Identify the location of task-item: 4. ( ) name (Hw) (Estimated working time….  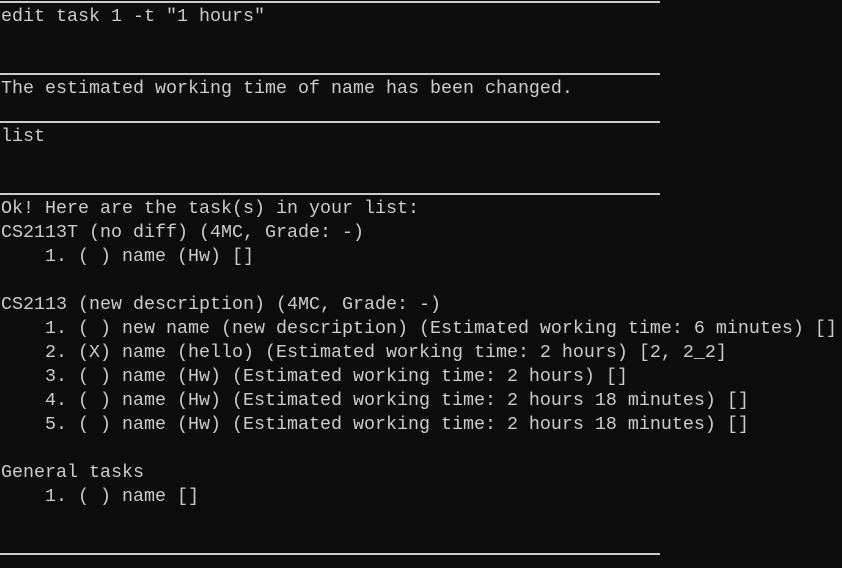
(375, 400).